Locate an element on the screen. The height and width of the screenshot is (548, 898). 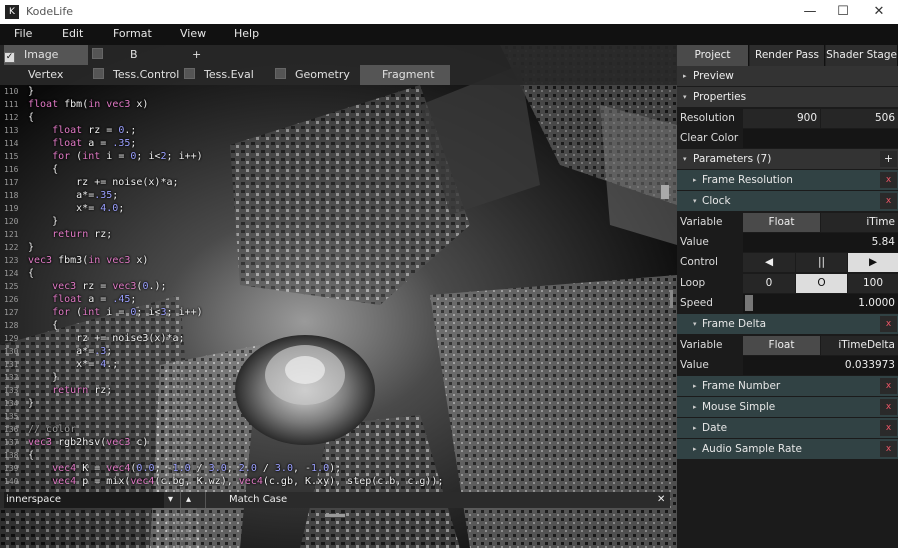
tab-tess-eval: Tess.Eval is located at coordinates (219, 75).